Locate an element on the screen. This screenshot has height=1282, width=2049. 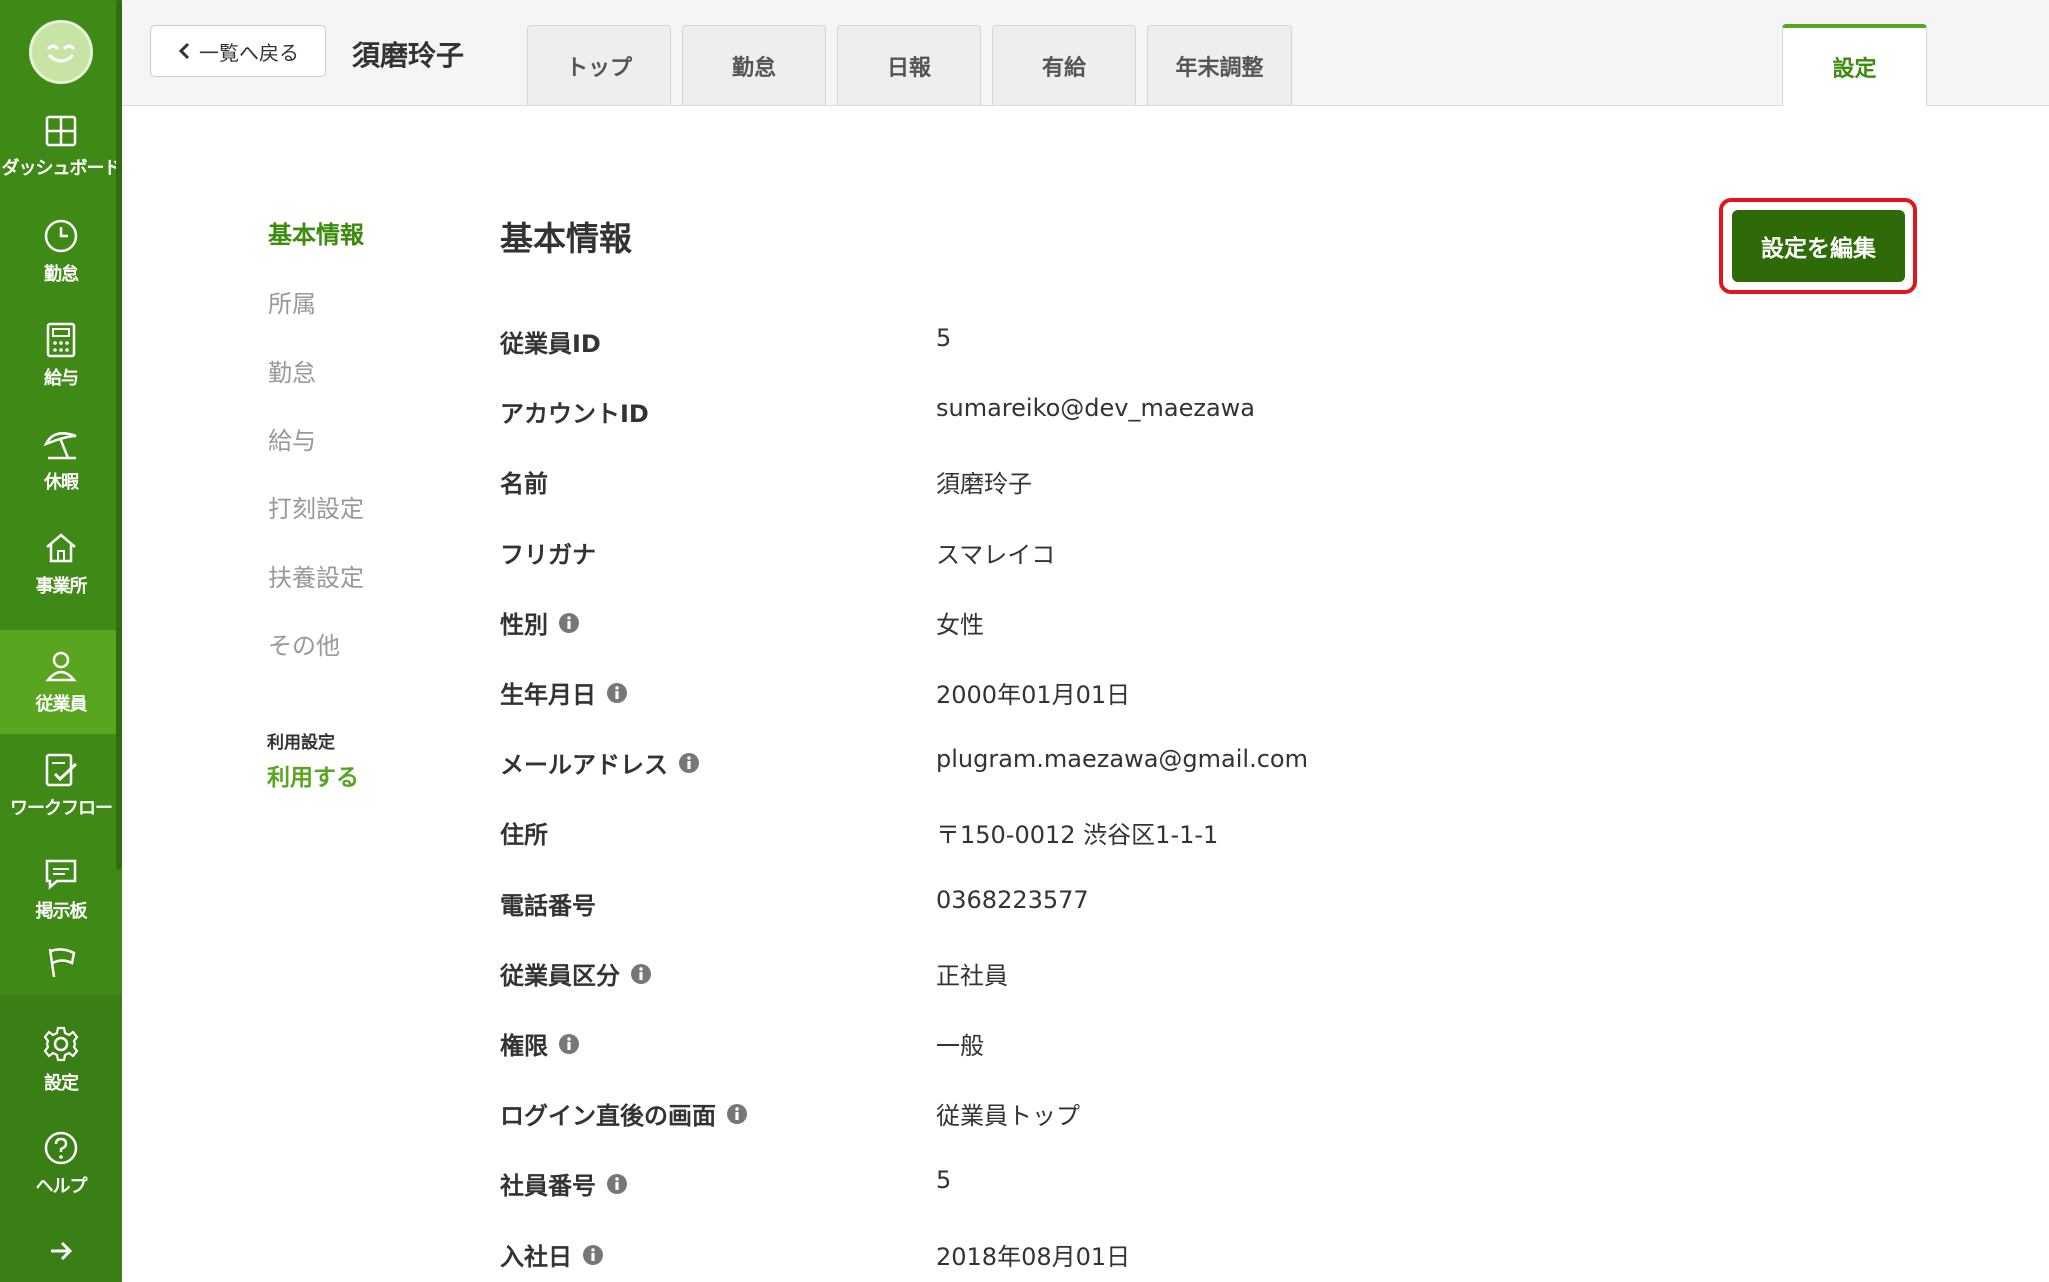
field-label: メールアドレス is located at coordinates (600, 762).